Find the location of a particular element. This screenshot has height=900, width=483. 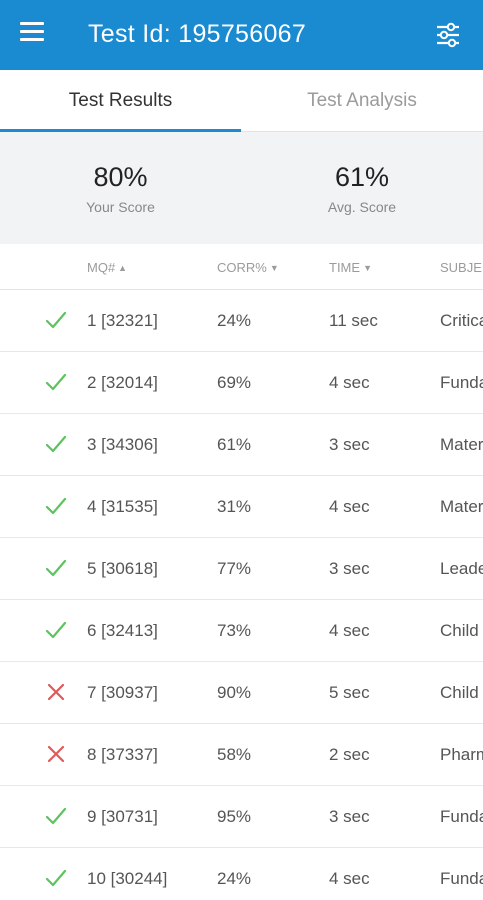

hamburger-menu-icon is located at coordinates (33, 35).